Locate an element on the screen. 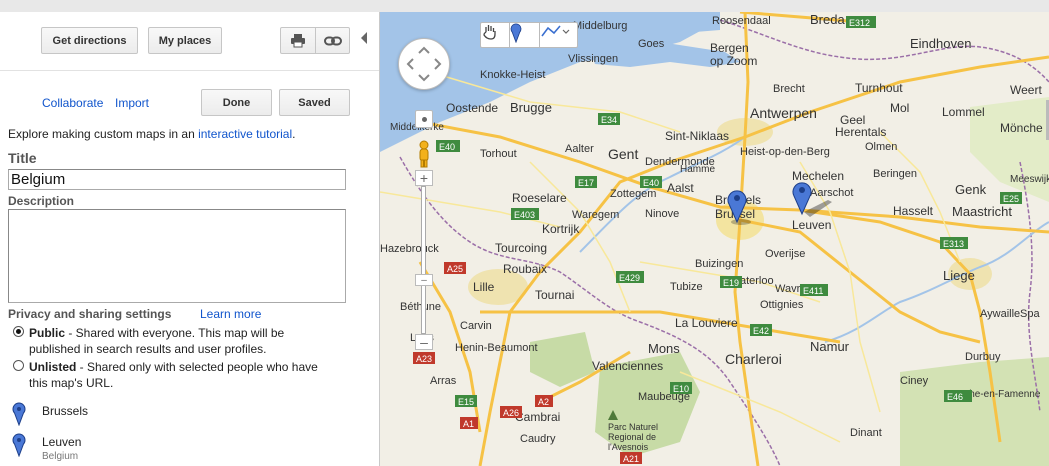 The image size is (1049, 466). city-genk: Genk is located at coordinates (971, 189).